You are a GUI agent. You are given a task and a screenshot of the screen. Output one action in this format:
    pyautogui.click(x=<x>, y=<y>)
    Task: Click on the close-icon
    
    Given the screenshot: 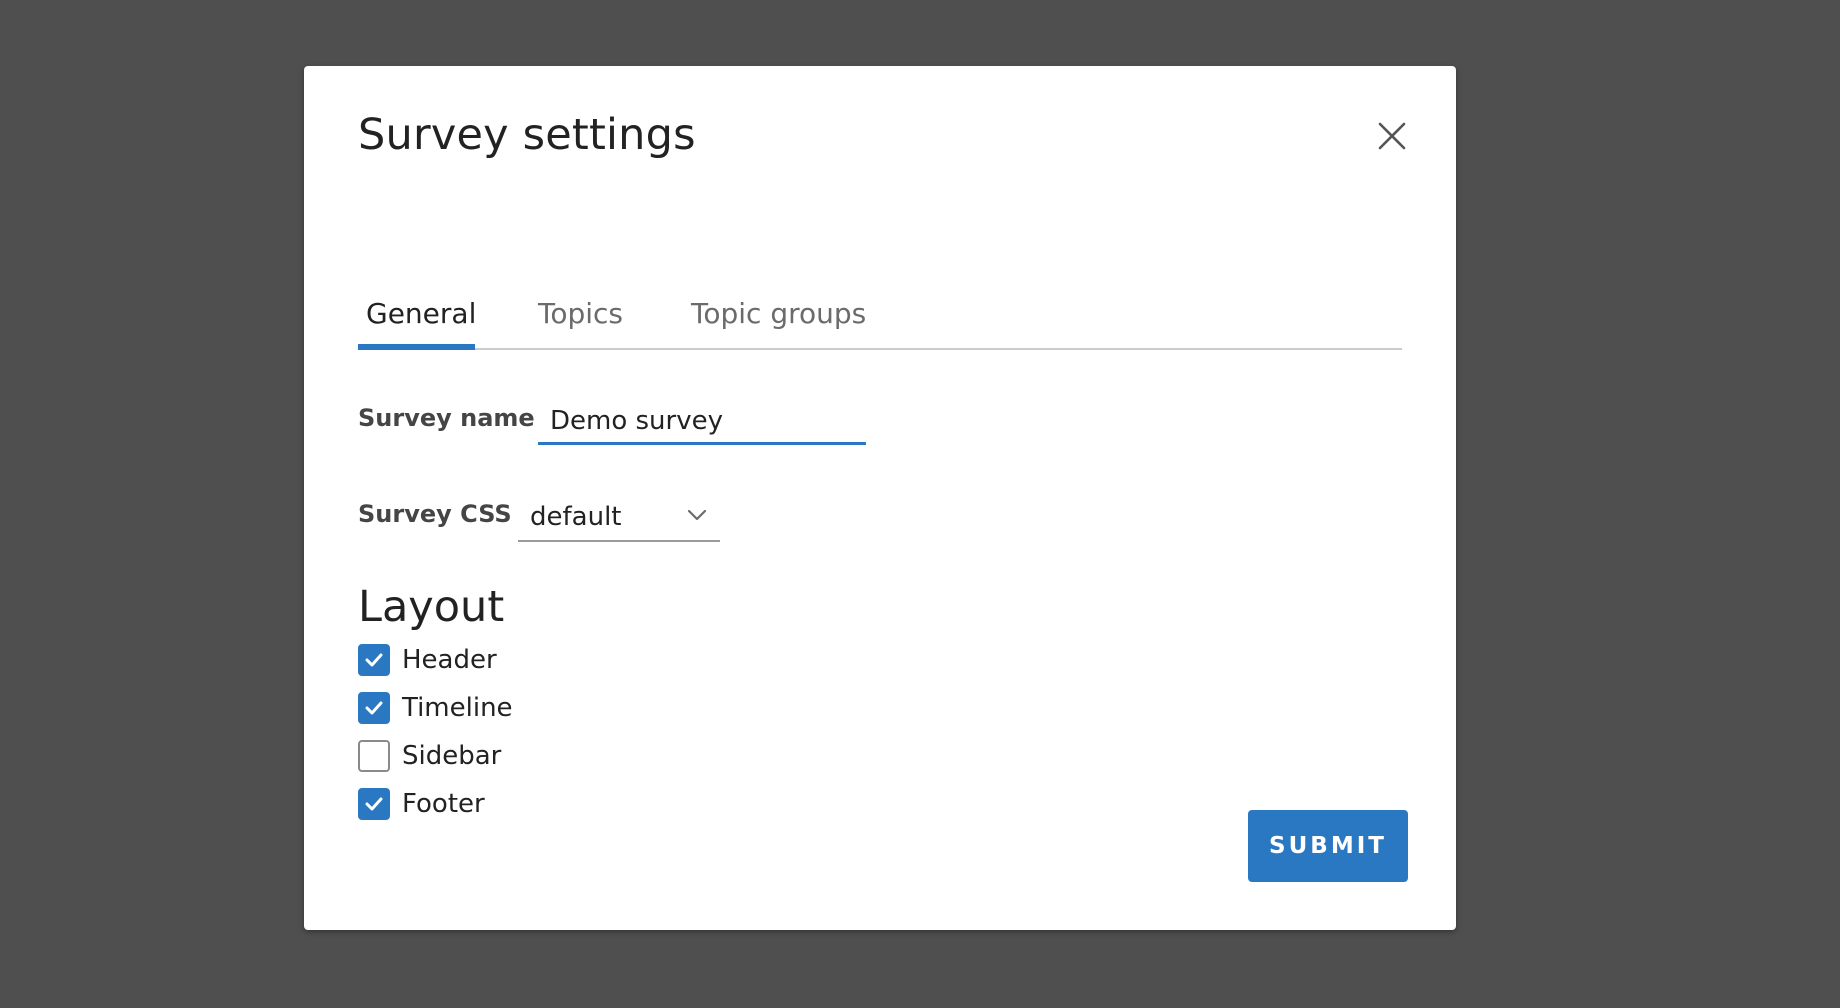 What is the action you would take?
    pyautogui.click(x=1392, y=136)
    